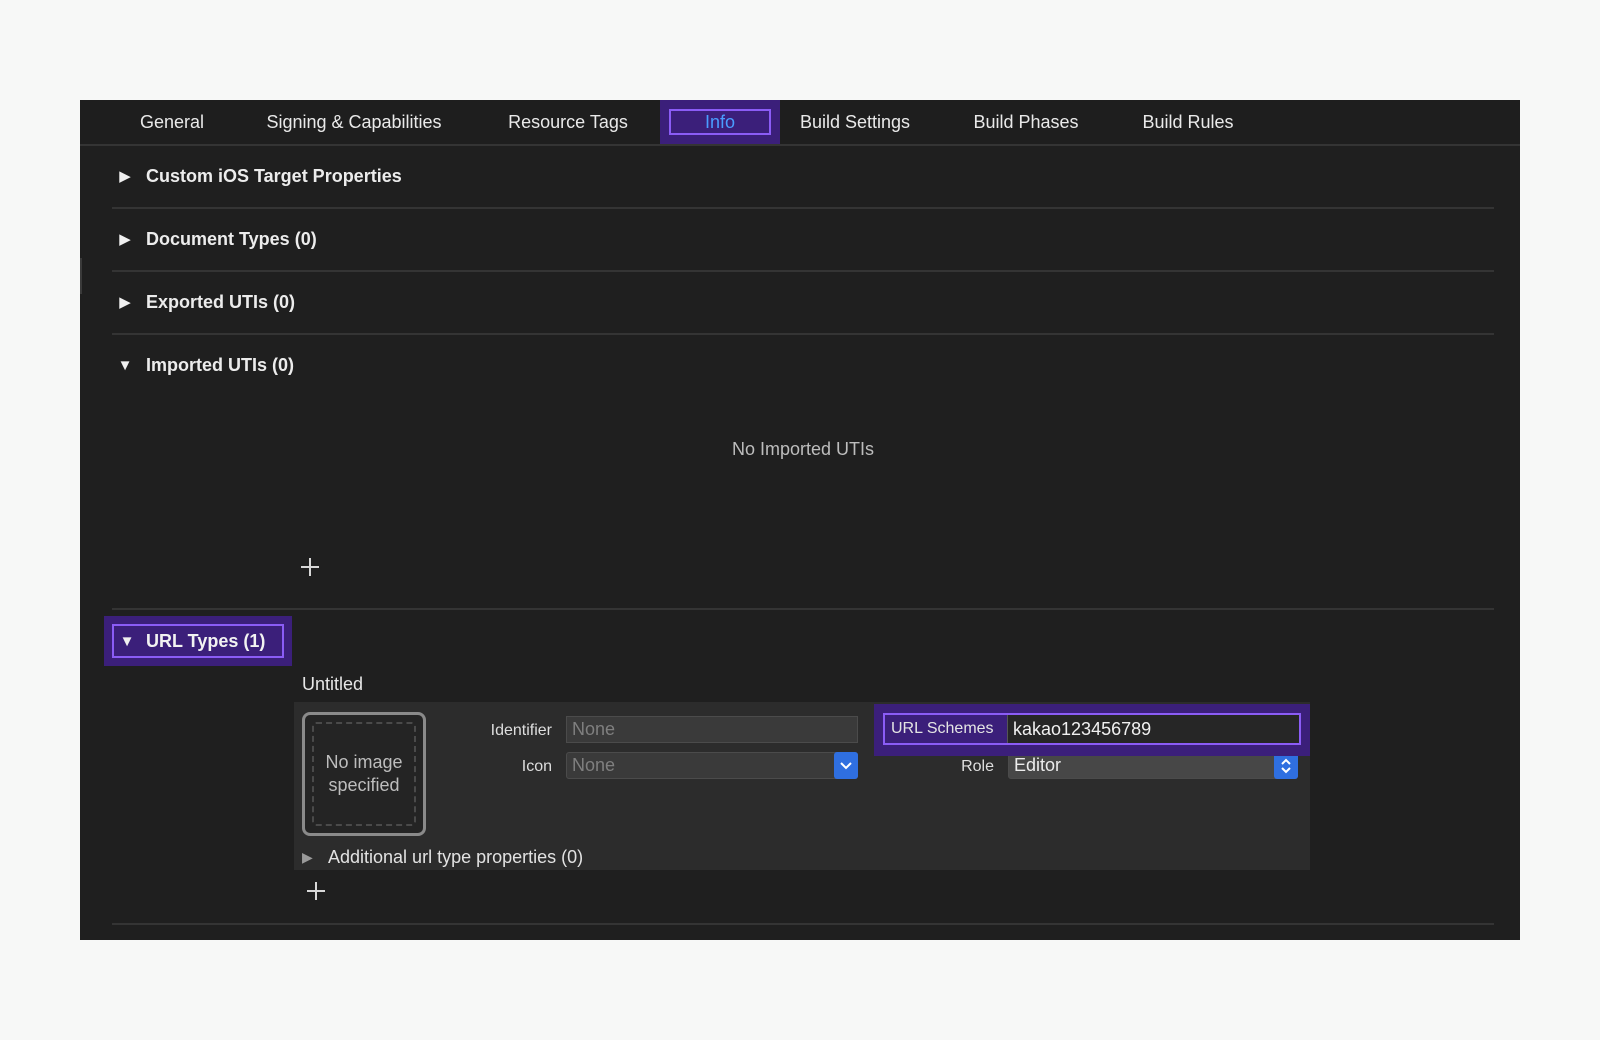 The image size is (1600, 1040). Describe the element at coordinates (977, 766) in the screenshot. I see `role-label: Role` at that location.